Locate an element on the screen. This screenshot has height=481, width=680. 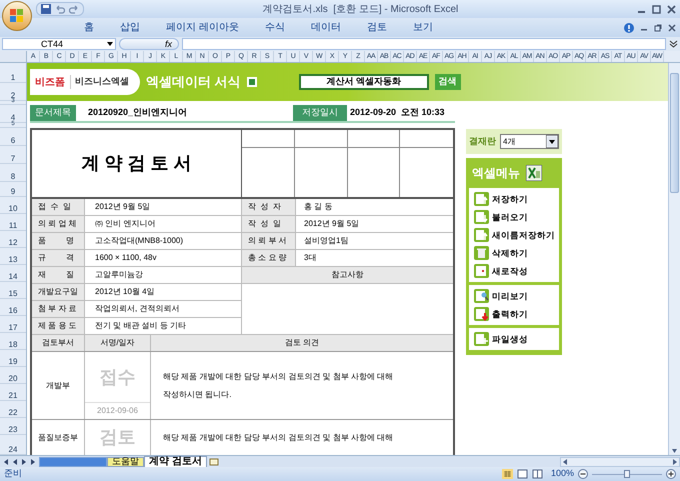
row-header: 20 is located at coordinates (13, 379).